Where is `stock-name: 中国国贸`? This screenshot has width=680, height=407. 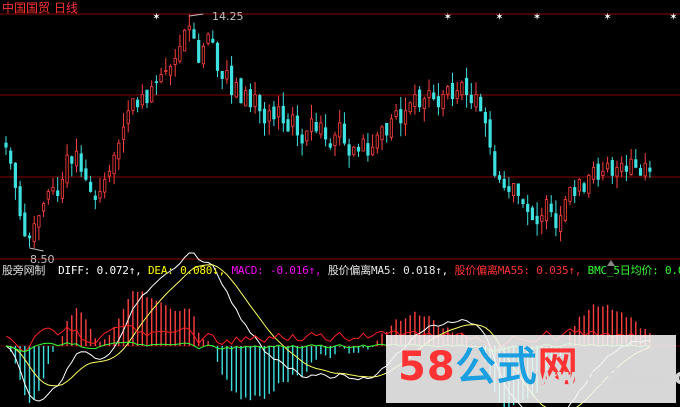
stock-name: 中国国贸 is located at coordinates (26, 8).